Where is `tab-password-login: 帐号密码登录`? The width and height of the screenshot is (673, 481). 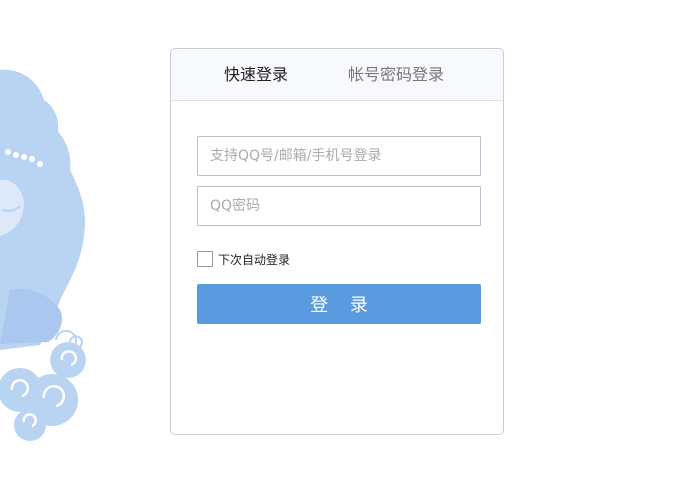
tab-password-login: 帐号密码登录 is located at coordinates (396, 75).